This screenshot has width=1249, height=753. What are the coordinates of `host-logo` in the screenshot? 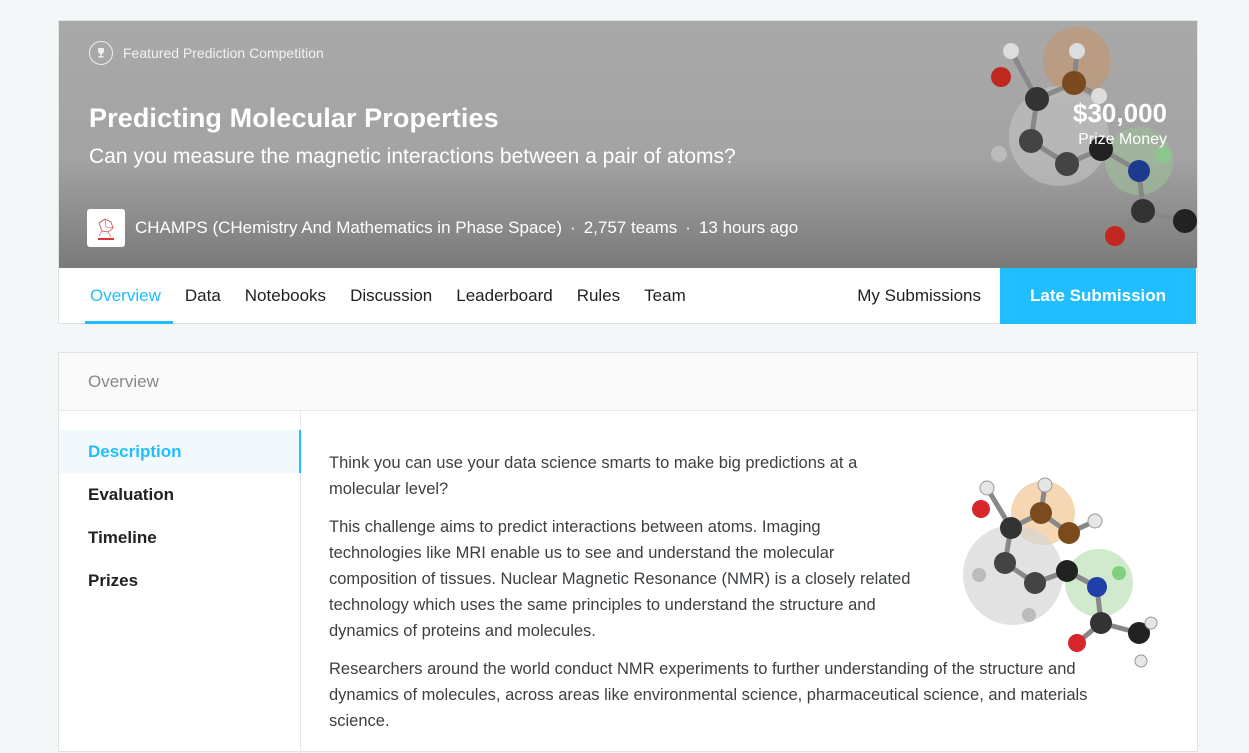 It's located at (106, 228).